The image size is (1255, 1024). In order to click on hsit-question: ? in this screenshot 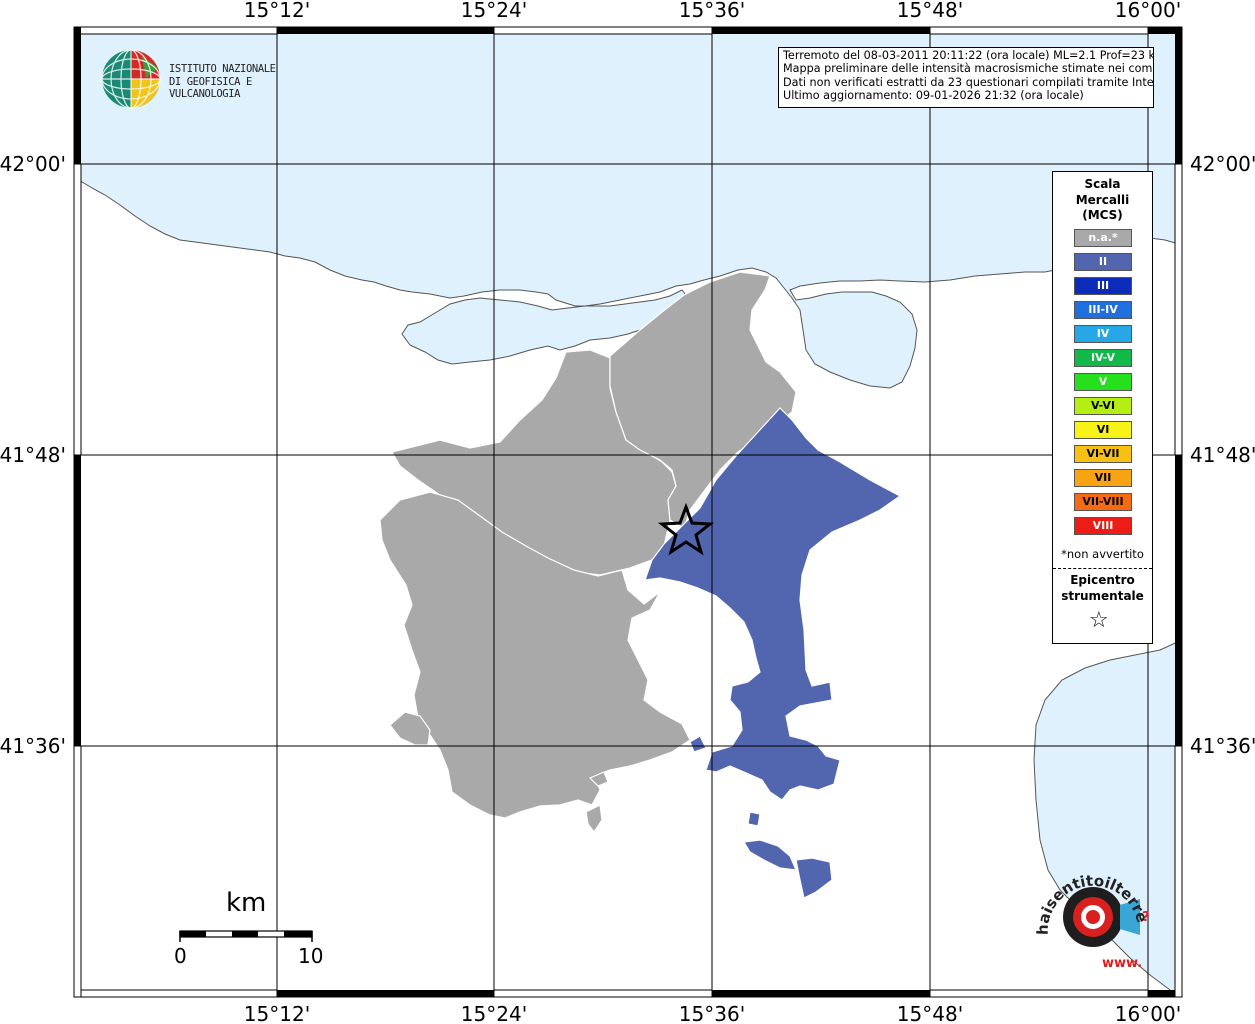, I will do `click(1146, 917)`.